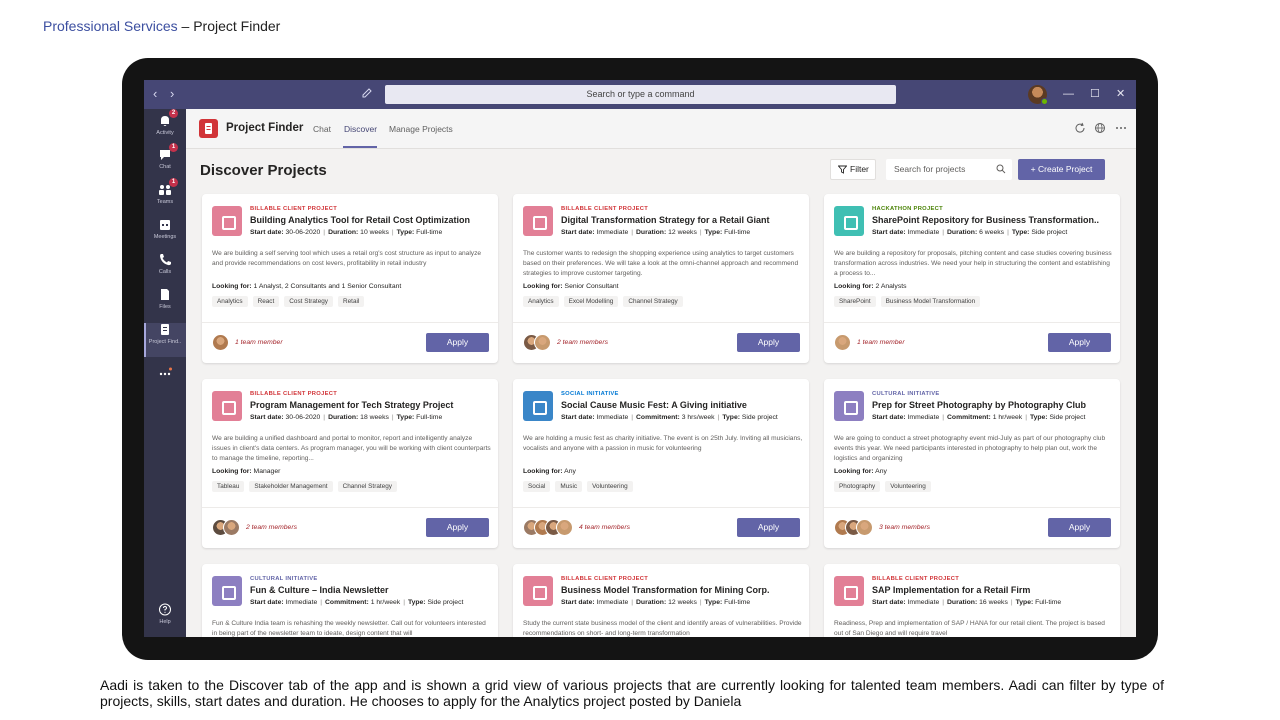  Describe the element at coordinates (266, 301) in the screenshot. I see `skill-tag: React` at that location.